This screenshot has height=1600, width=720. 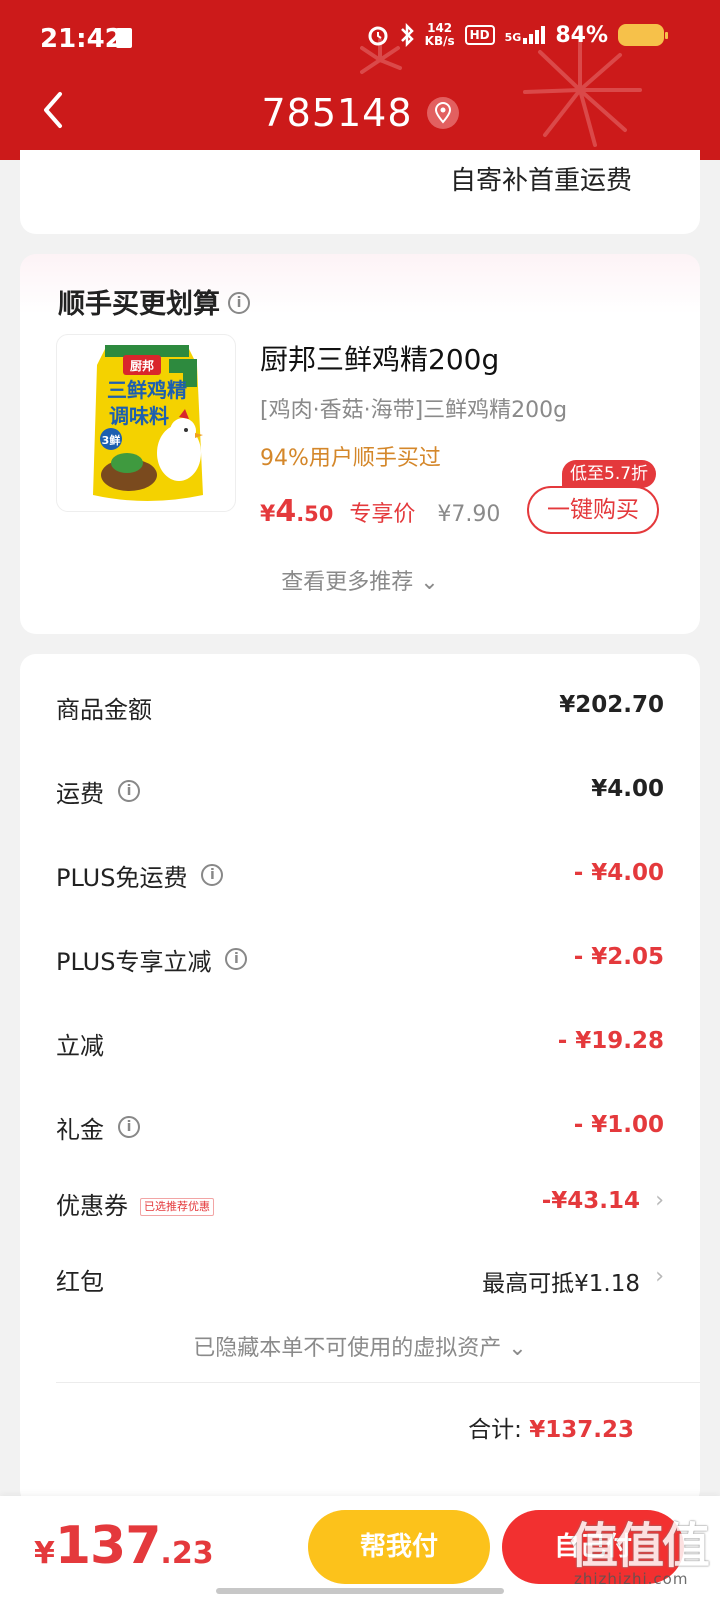 I want to click on shipping-card: 自寄补首重运费, so click(x=360, y=192).